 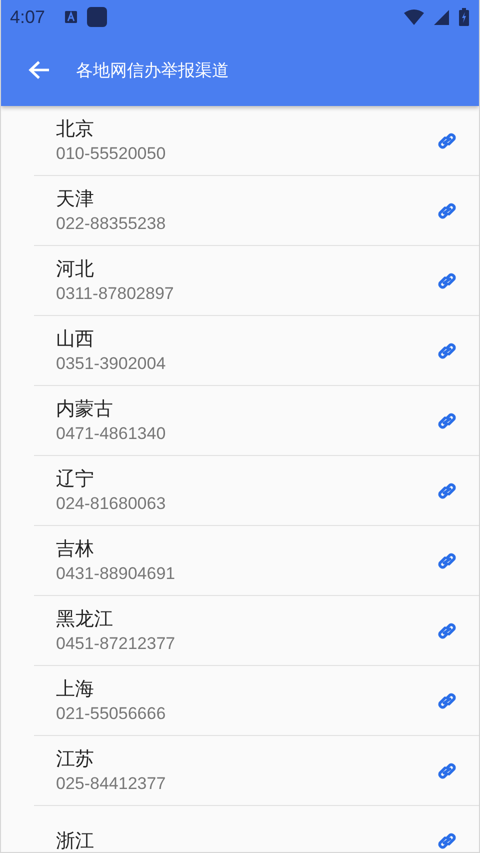 I want to click on phone-number: 0311-87802897, so click(x=115, y=294).